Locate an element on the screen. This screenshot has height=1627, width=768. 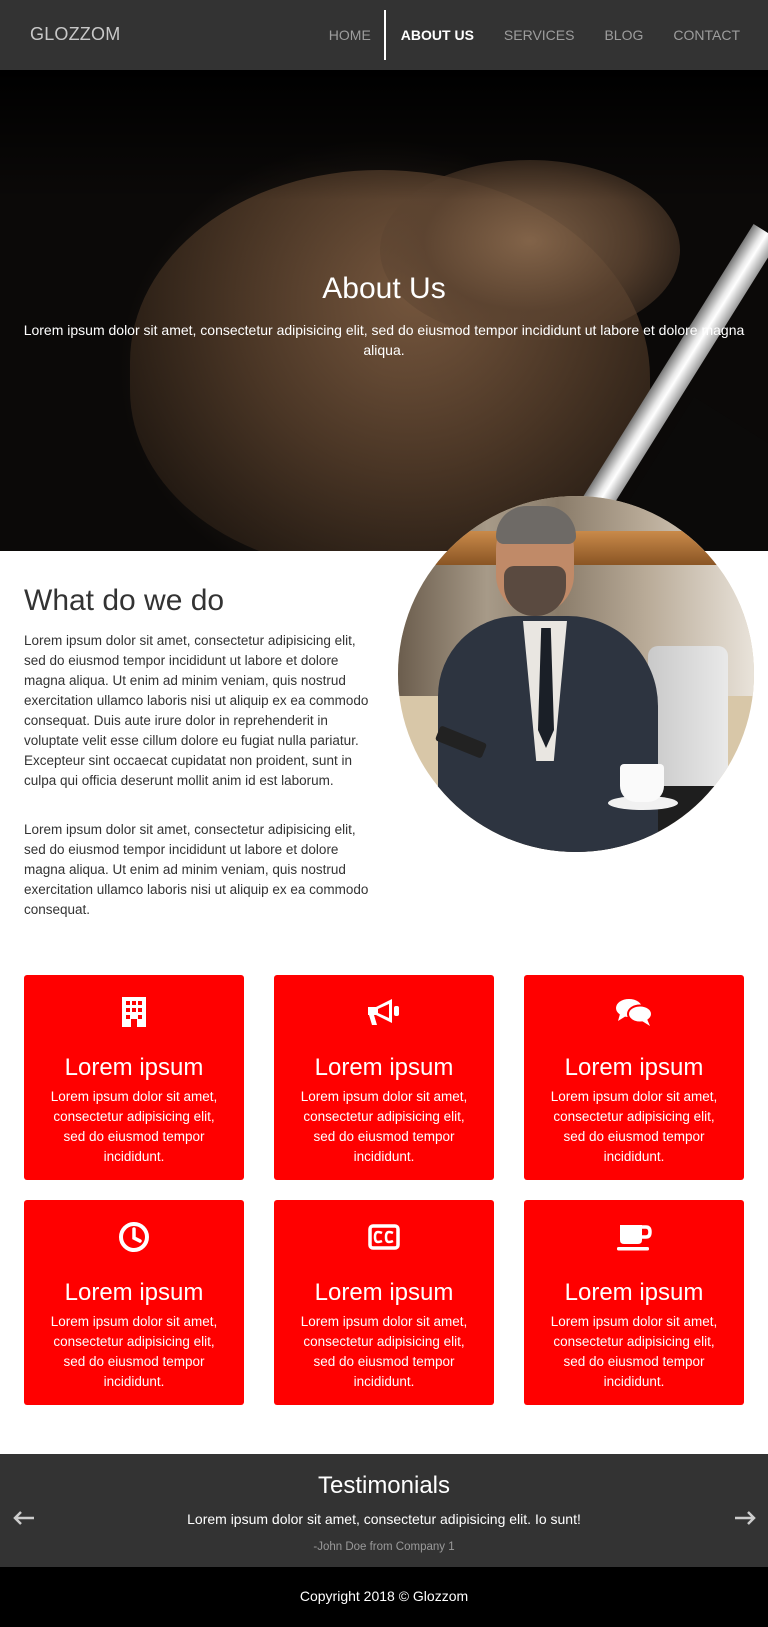
footer-copyright: Copyright 2018 © Glozzom is located at coordinates (384, 1596).